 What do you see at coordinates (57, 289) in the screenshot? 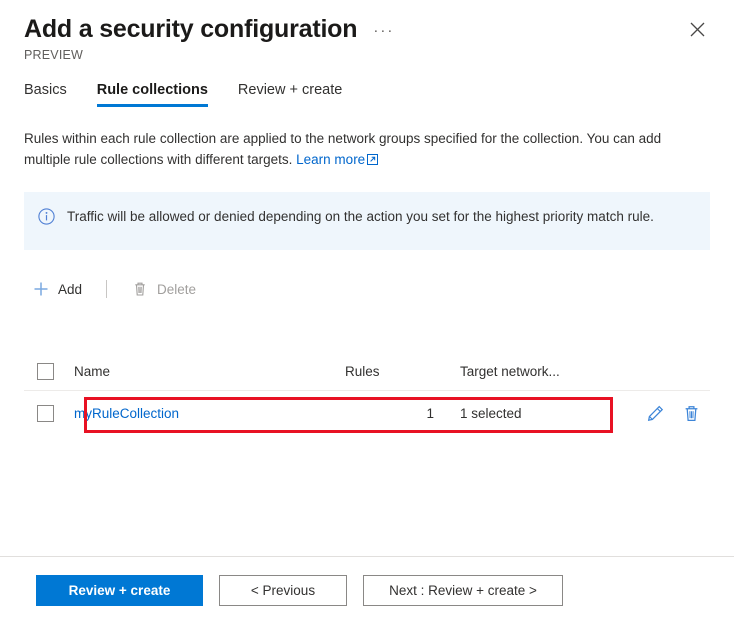
I see `add-button: Add` at bounding box center [57, 289].